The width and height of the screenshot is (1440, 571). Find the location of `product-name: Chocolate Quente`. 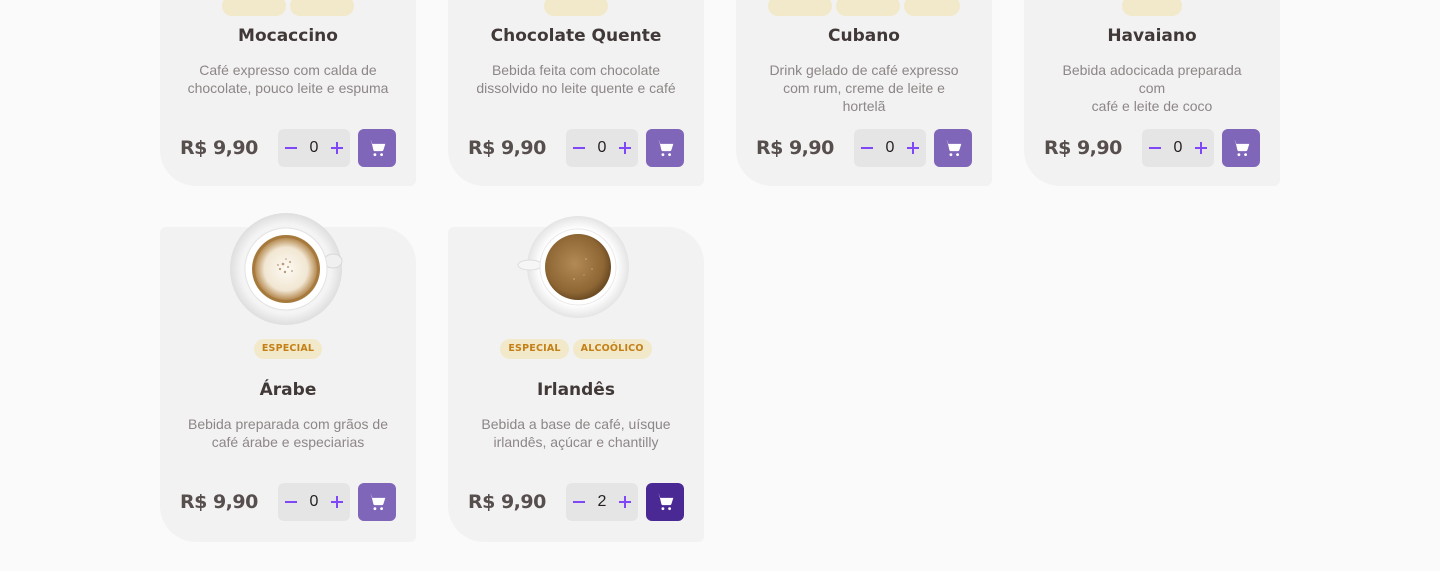

product-name: Chocolate Quente is located at coordinates (576, 36).